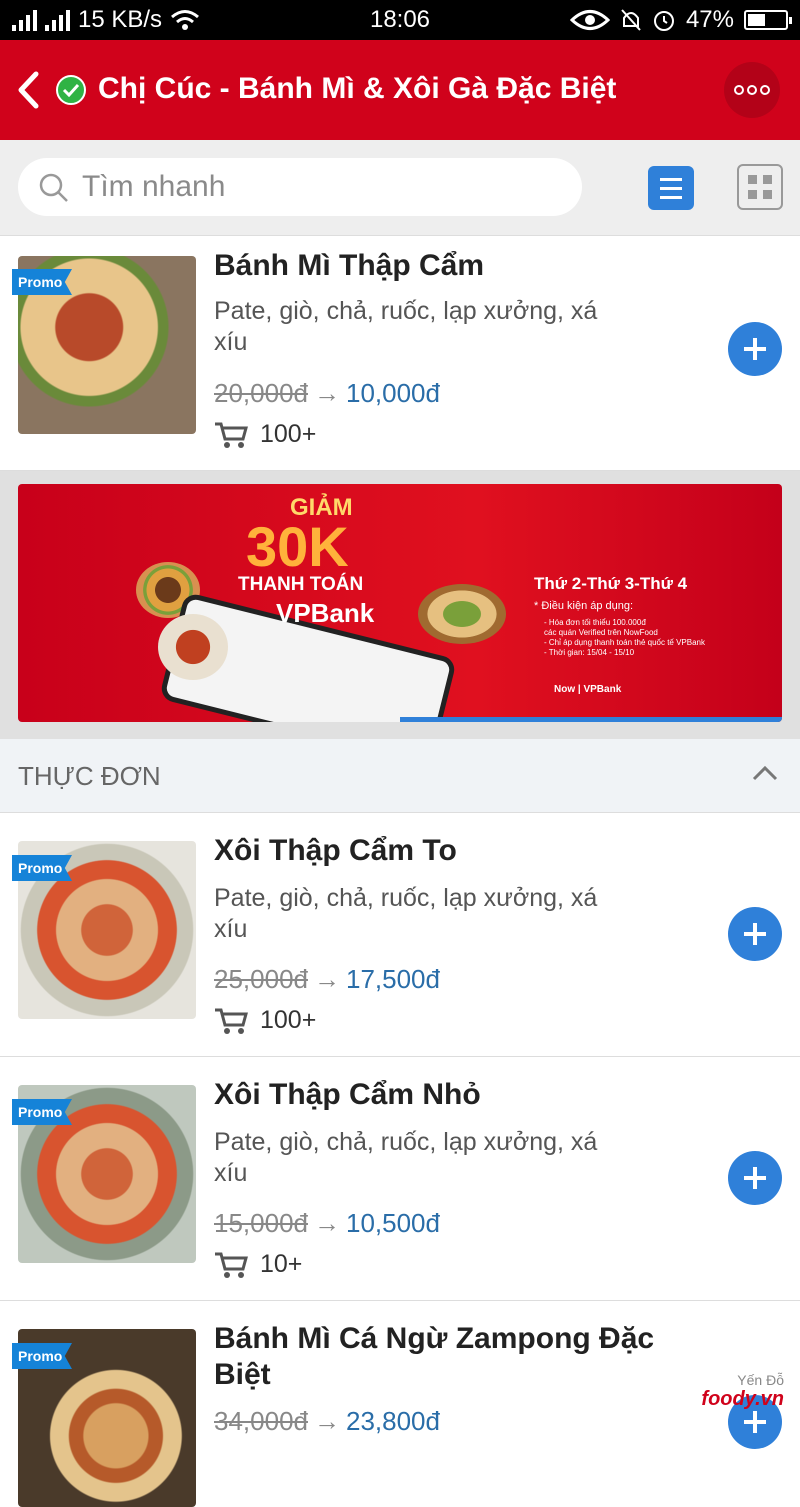 Image resolution: width=800 pixels, height=1507 pixels. I want to click on search-box, so click(300, 187).